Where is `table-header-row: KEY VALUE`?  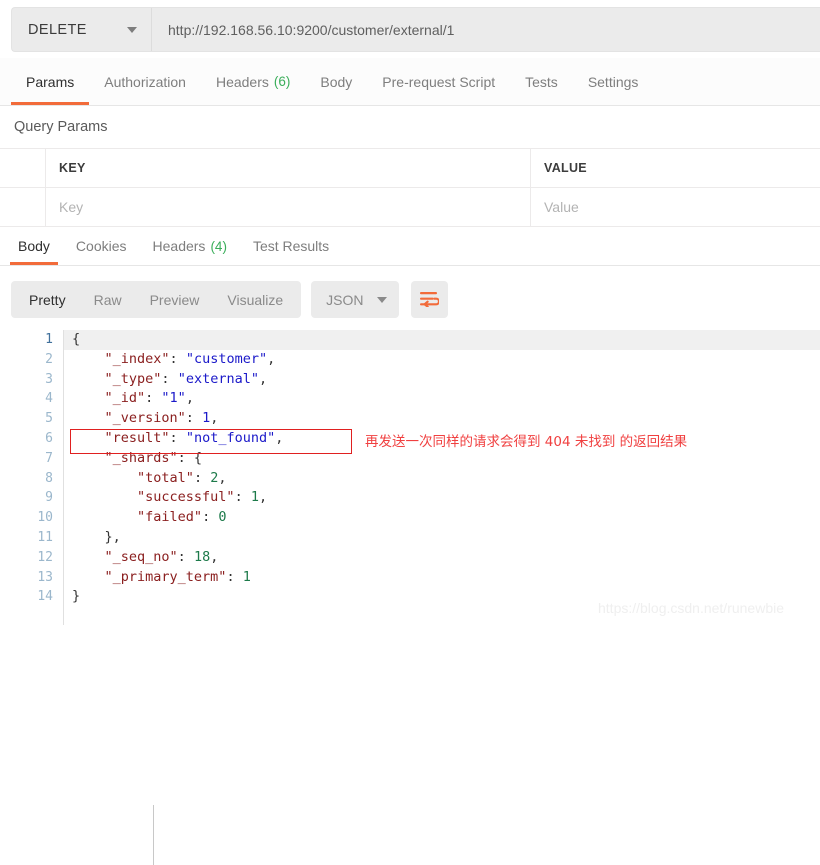
table-header-row: KEY VALUE is located at coordinates (410, 168).